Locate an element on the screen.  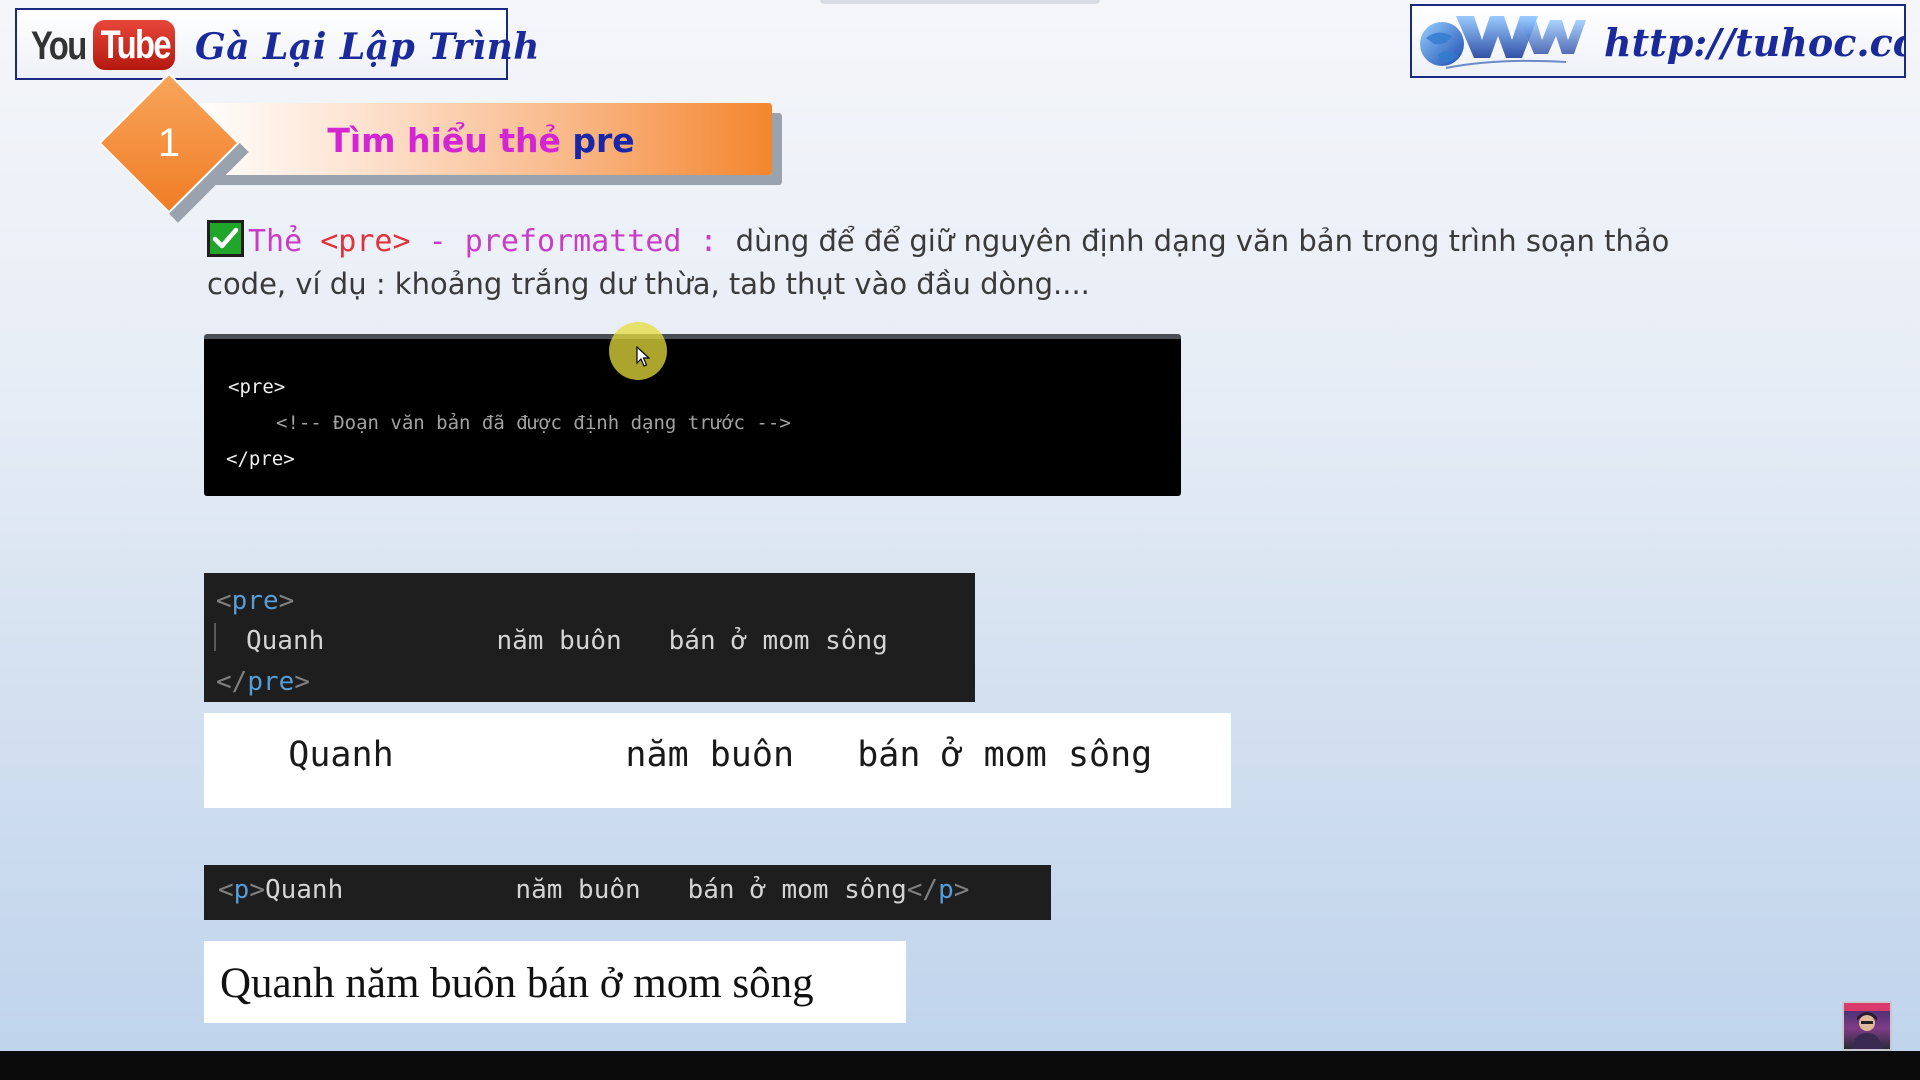
rendered-p-text: Quanh năm buôn bán ở mom sông is located at coordinates (517, 983).